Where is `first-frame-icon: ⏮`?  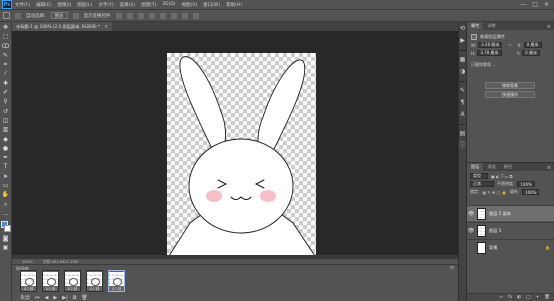 first-frame-icon: ⏮ is located at coordinates (37, 298).